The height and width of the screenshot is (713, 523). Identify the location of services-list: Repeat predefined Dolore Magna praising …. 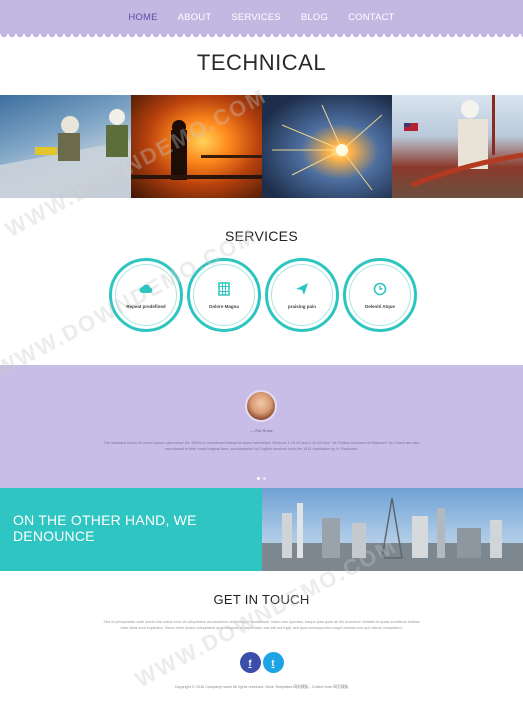
(261, 296).